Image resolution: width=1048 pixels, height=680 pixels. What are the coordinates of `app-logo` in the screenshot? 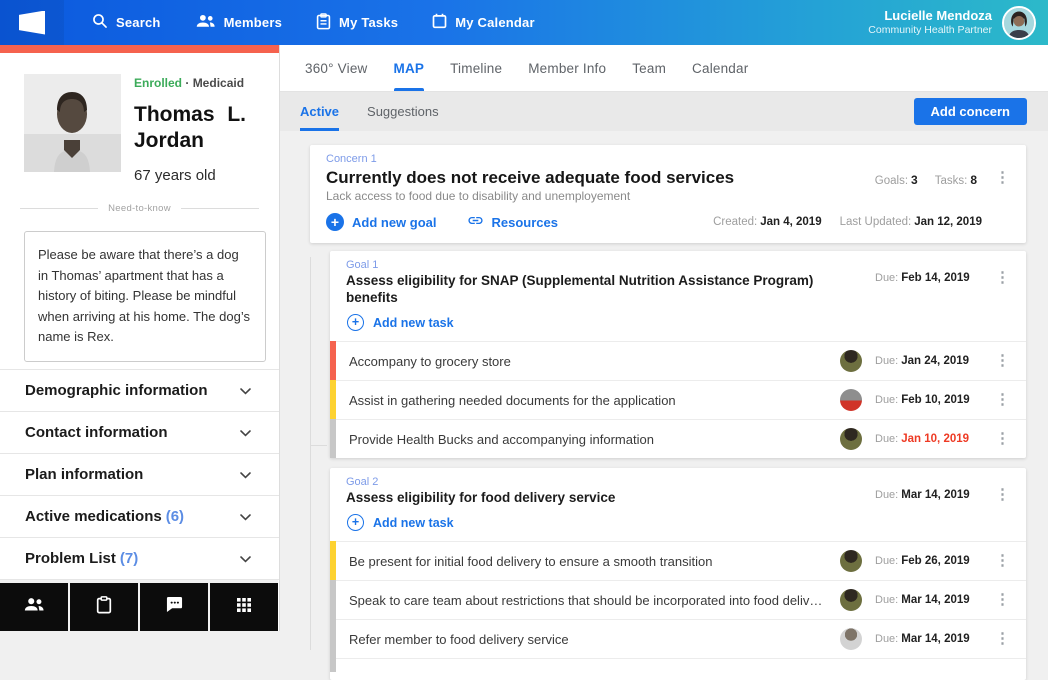 It's located at (32, 22).